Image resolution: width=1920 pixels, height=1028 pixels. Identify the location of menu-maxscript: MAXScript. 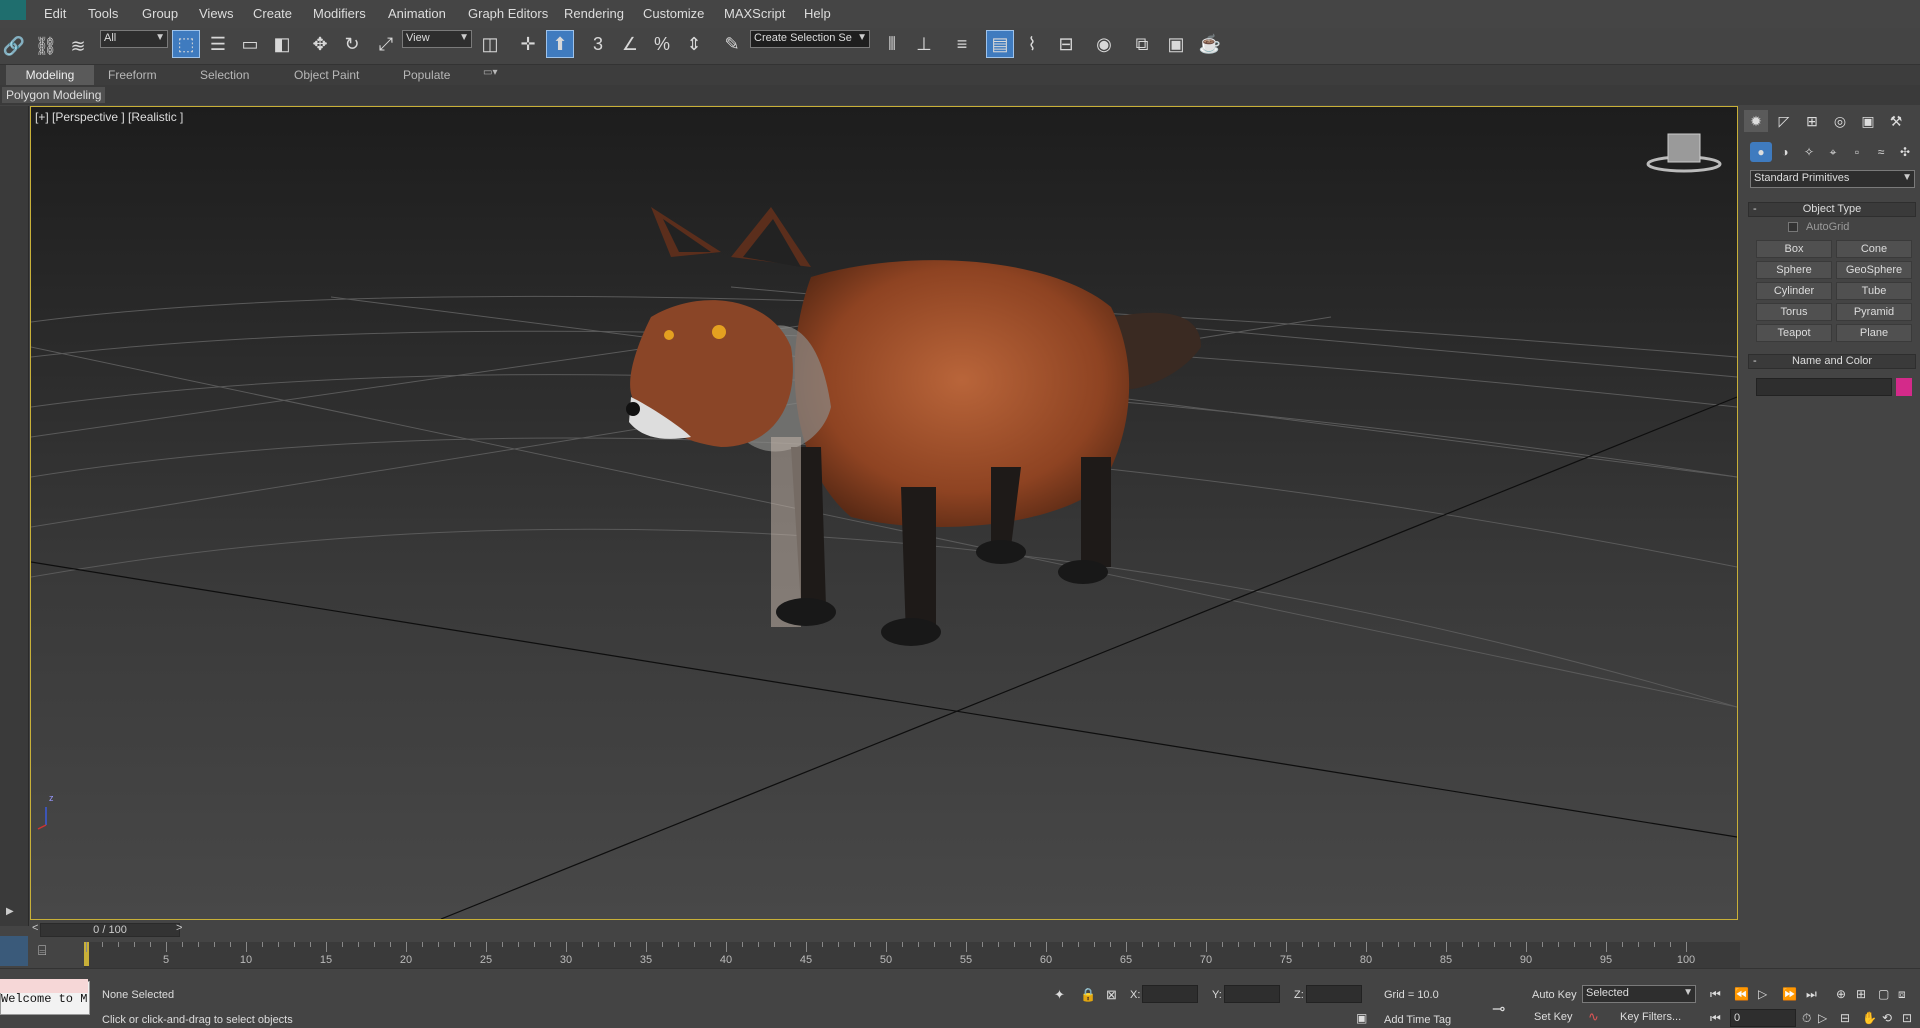
(754, 13).